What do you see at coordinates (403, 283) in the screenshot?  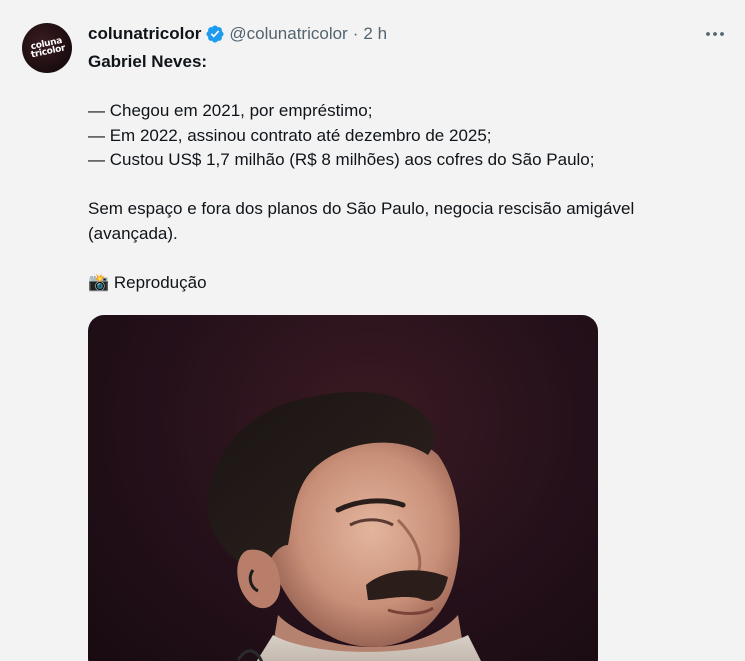 I see `photo-credit: 📸 Reprodução` at bounding box center [403, 283].